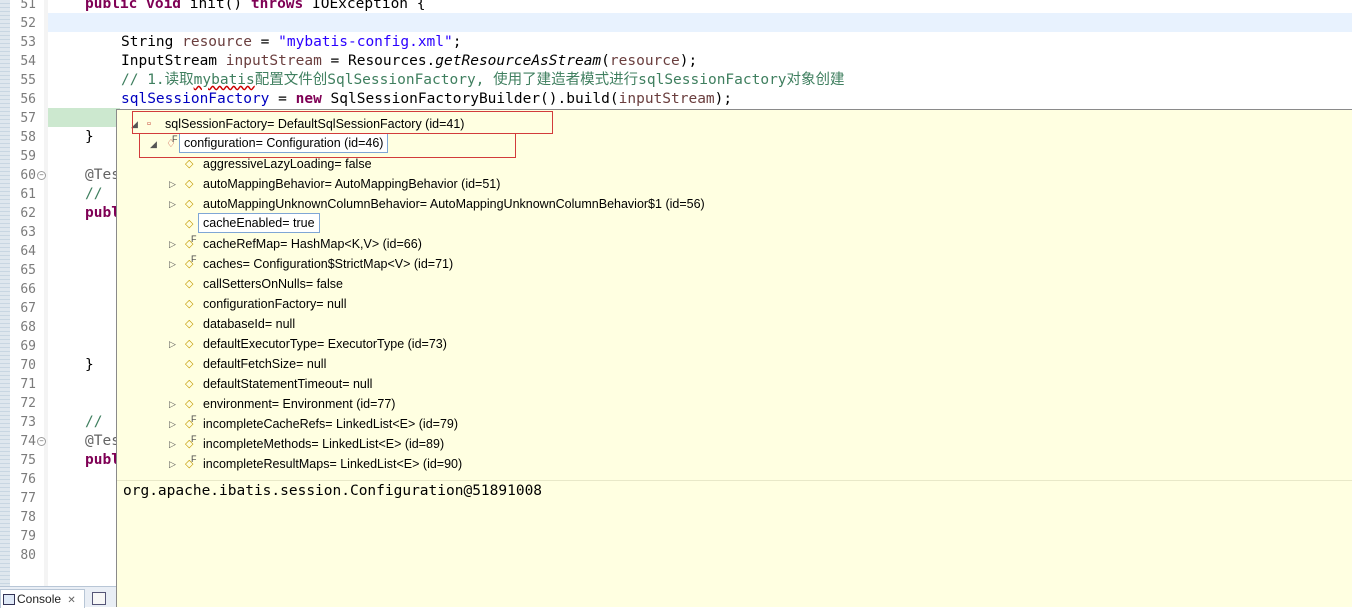  What do you see at coordinates (28, 422) in the screenshot?
I see `line-number: 73` at bounding box center [28, 422].